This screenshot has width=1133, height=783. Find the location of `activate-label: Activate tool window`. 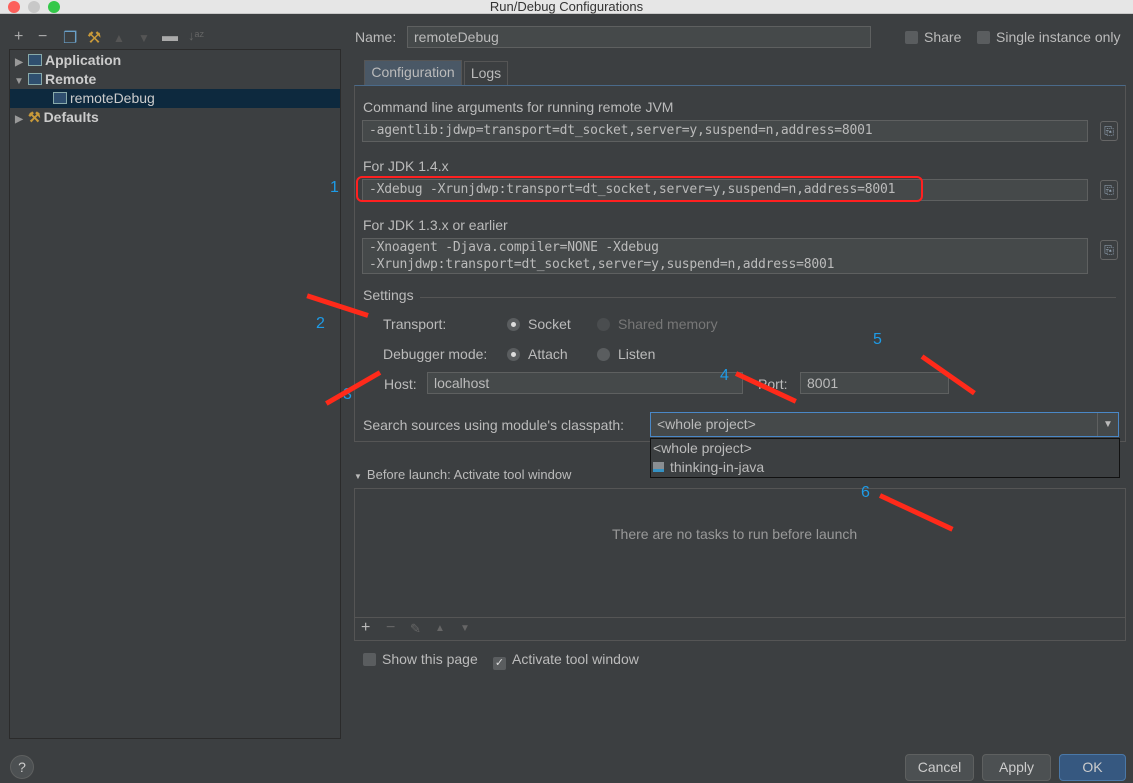

activate-label: Activate tool window is located at coordinates (575, 659).